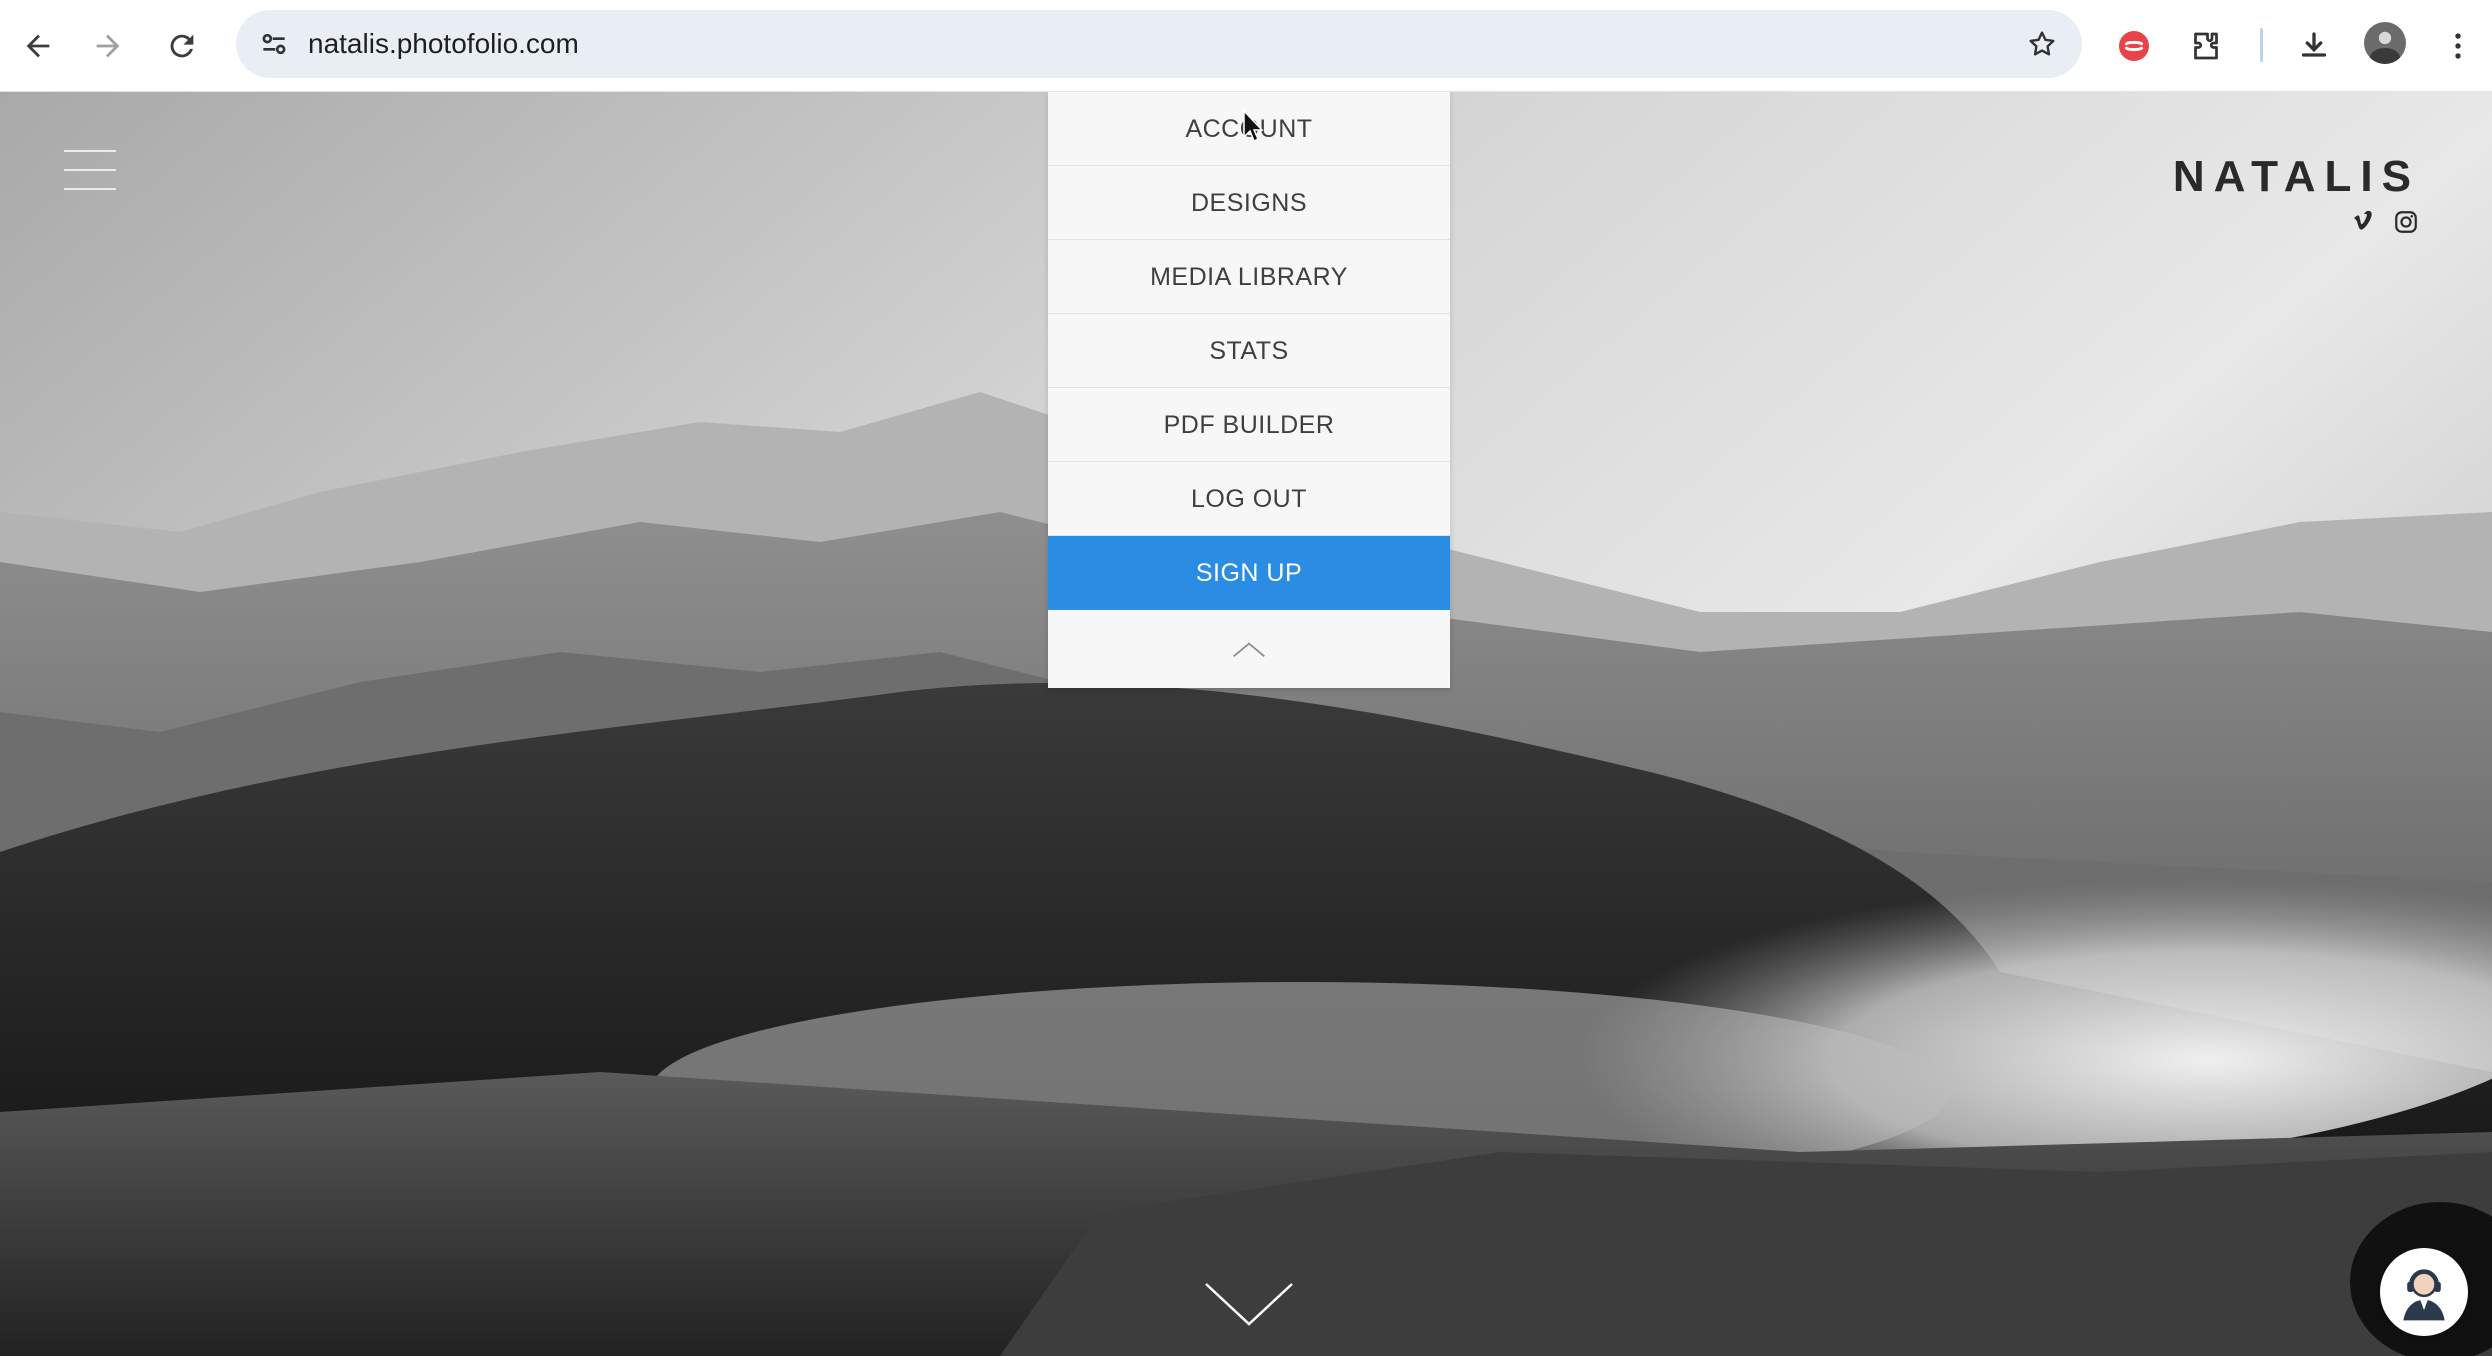  What do you see at coordinates (2296, 177) in the screenshot?
I see `brand-name: NATALIS` at bounding box center [2296, 177].